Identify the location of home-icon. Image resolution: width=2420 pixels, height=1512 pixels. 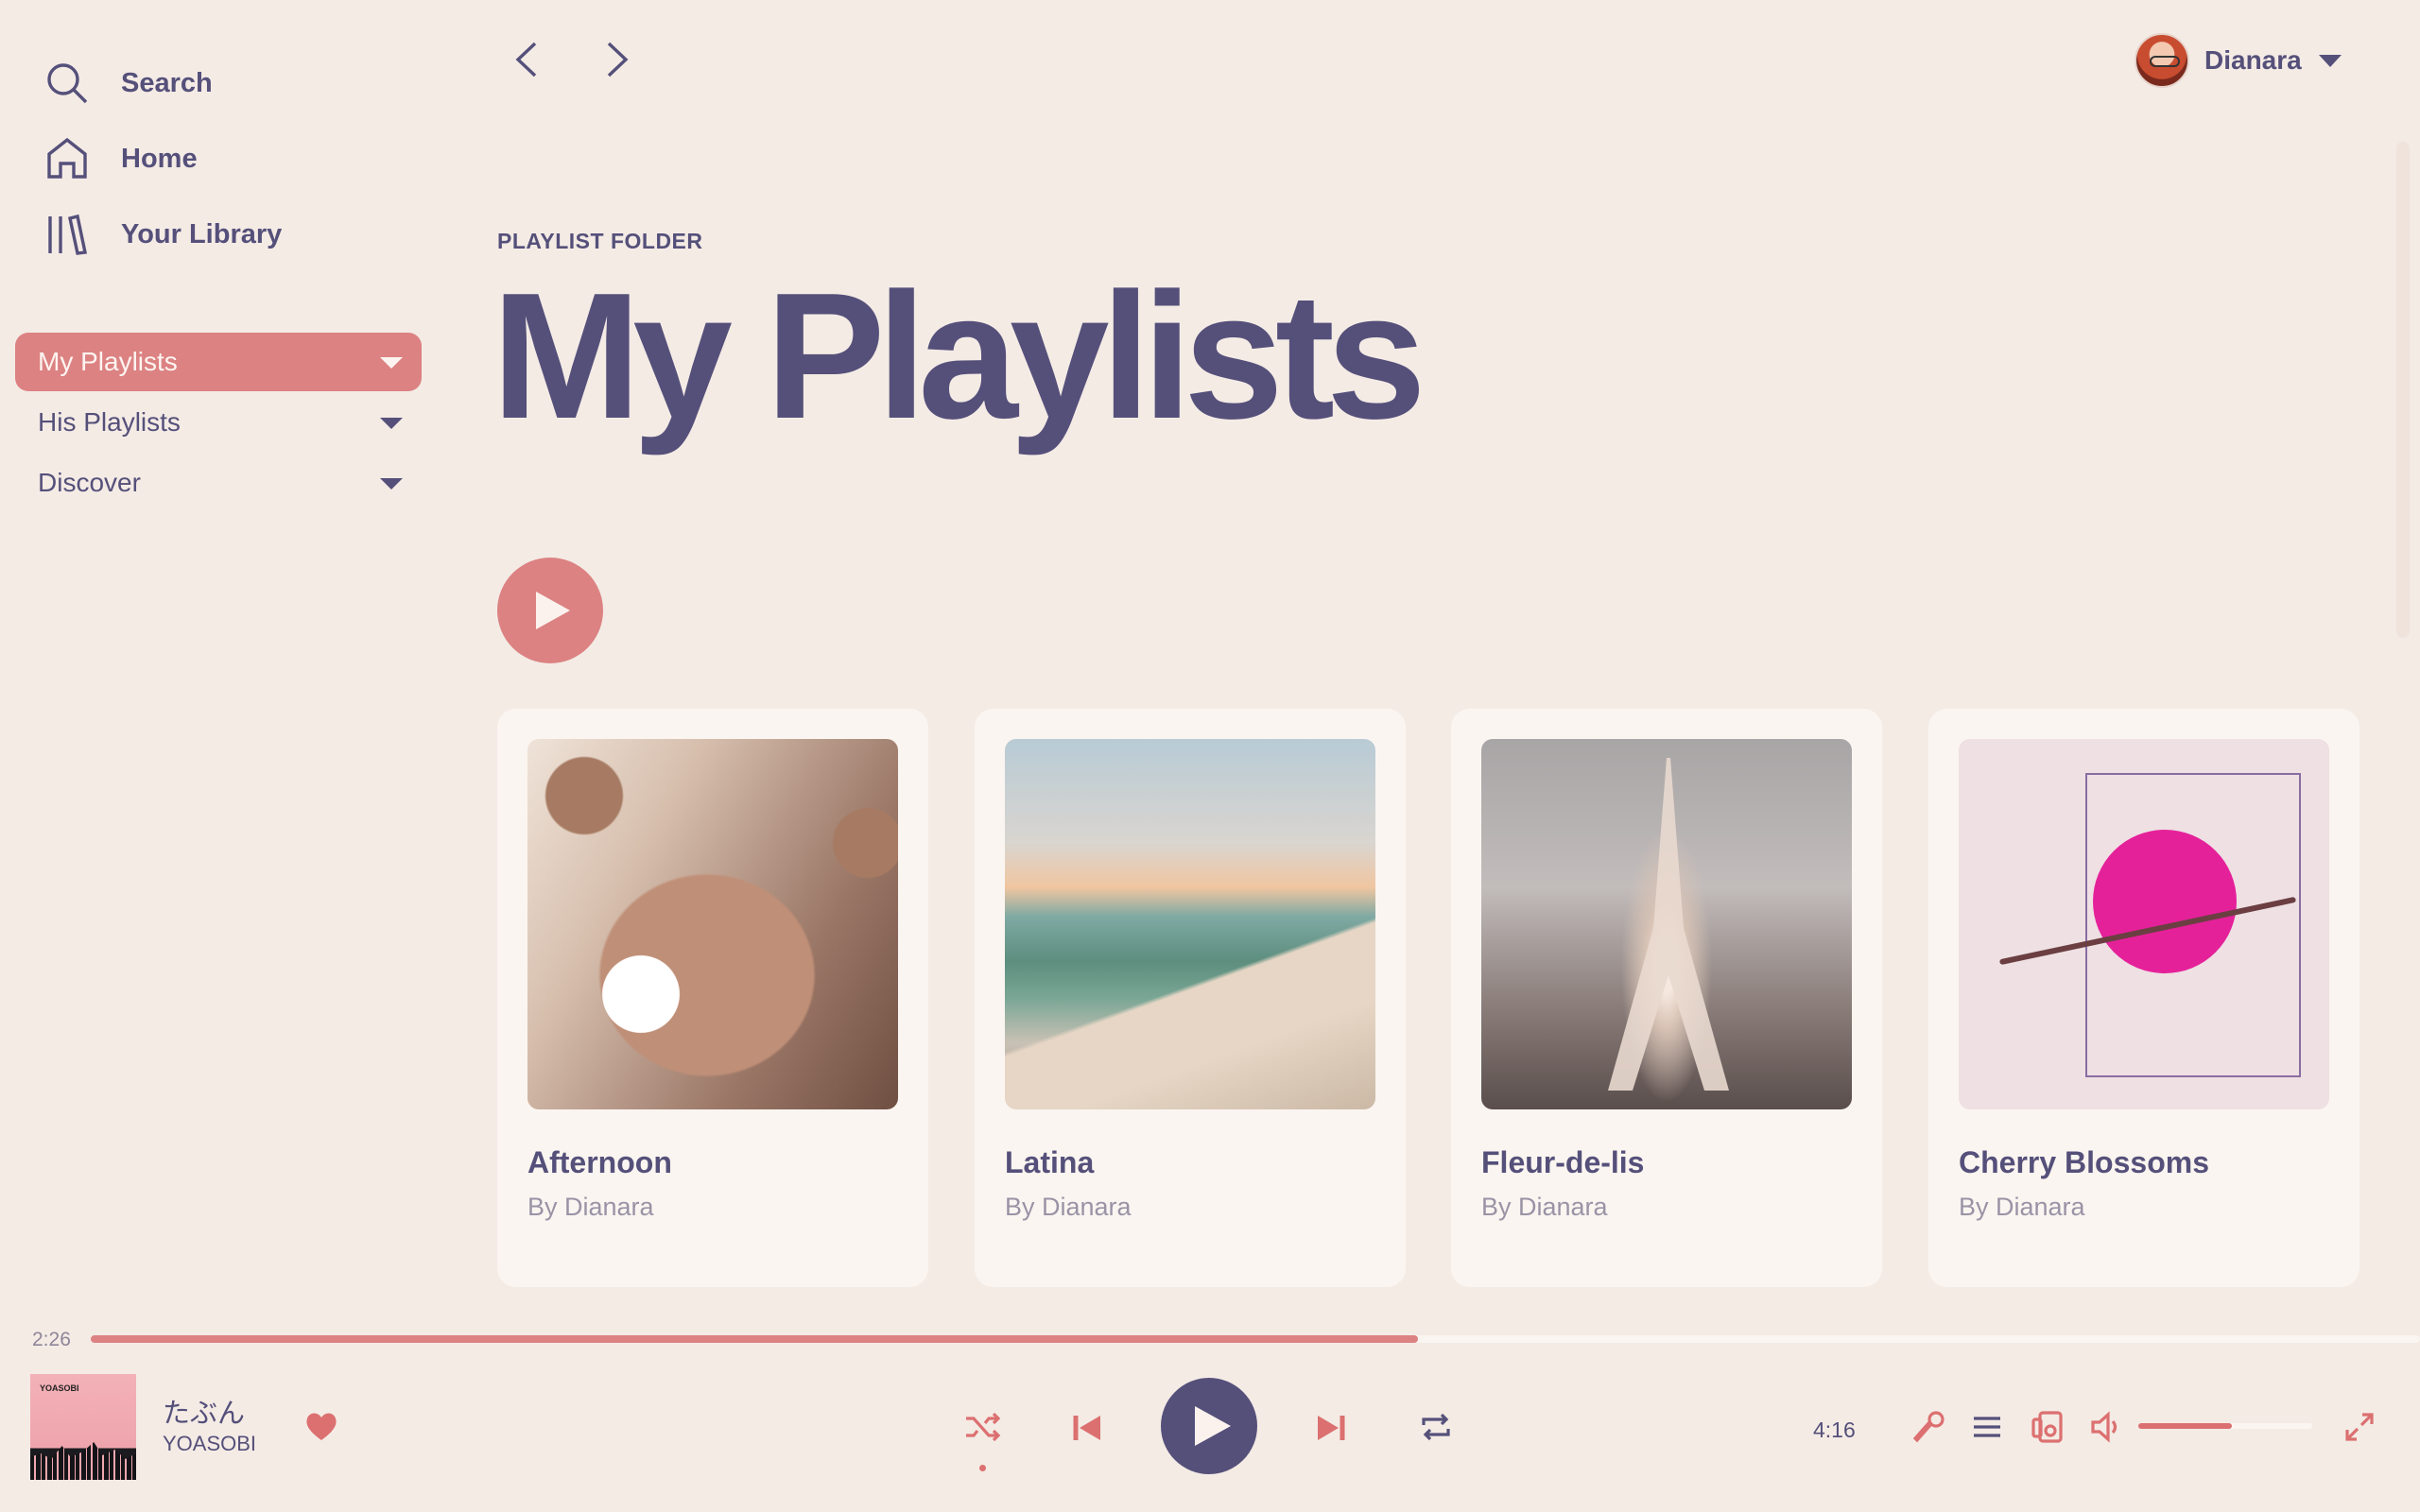
(67, 158).